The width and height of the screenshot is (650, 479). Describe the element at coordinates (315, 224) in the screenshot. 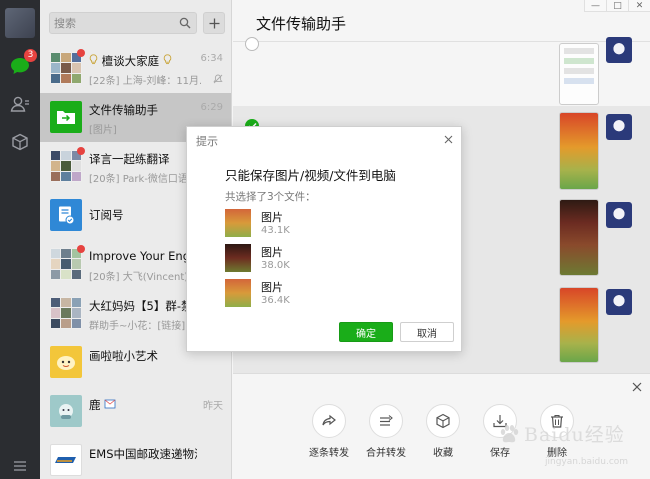

I see `file-item: 图片 43.1K` at that location.